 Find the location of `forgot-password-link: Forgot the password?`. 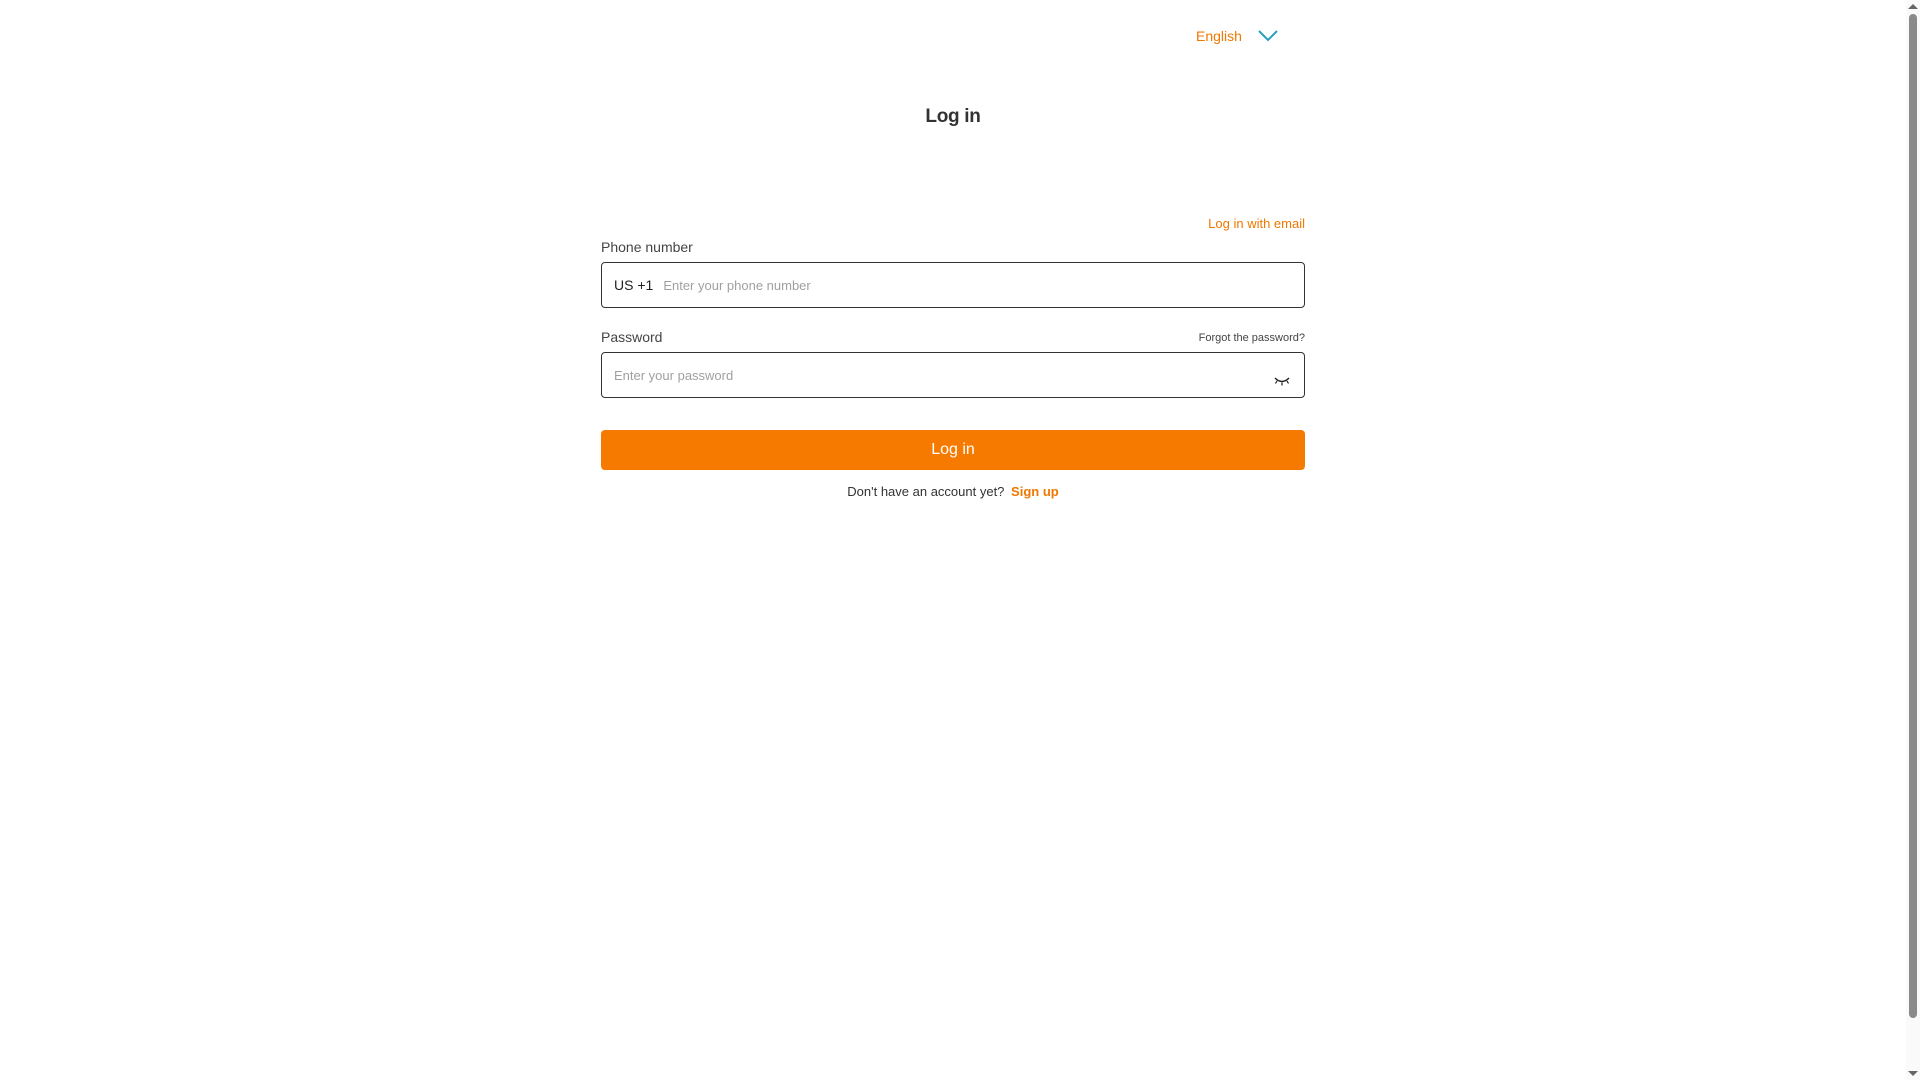

forgot-password-link: Forgot the password? is located at coordinates (1252, 338).